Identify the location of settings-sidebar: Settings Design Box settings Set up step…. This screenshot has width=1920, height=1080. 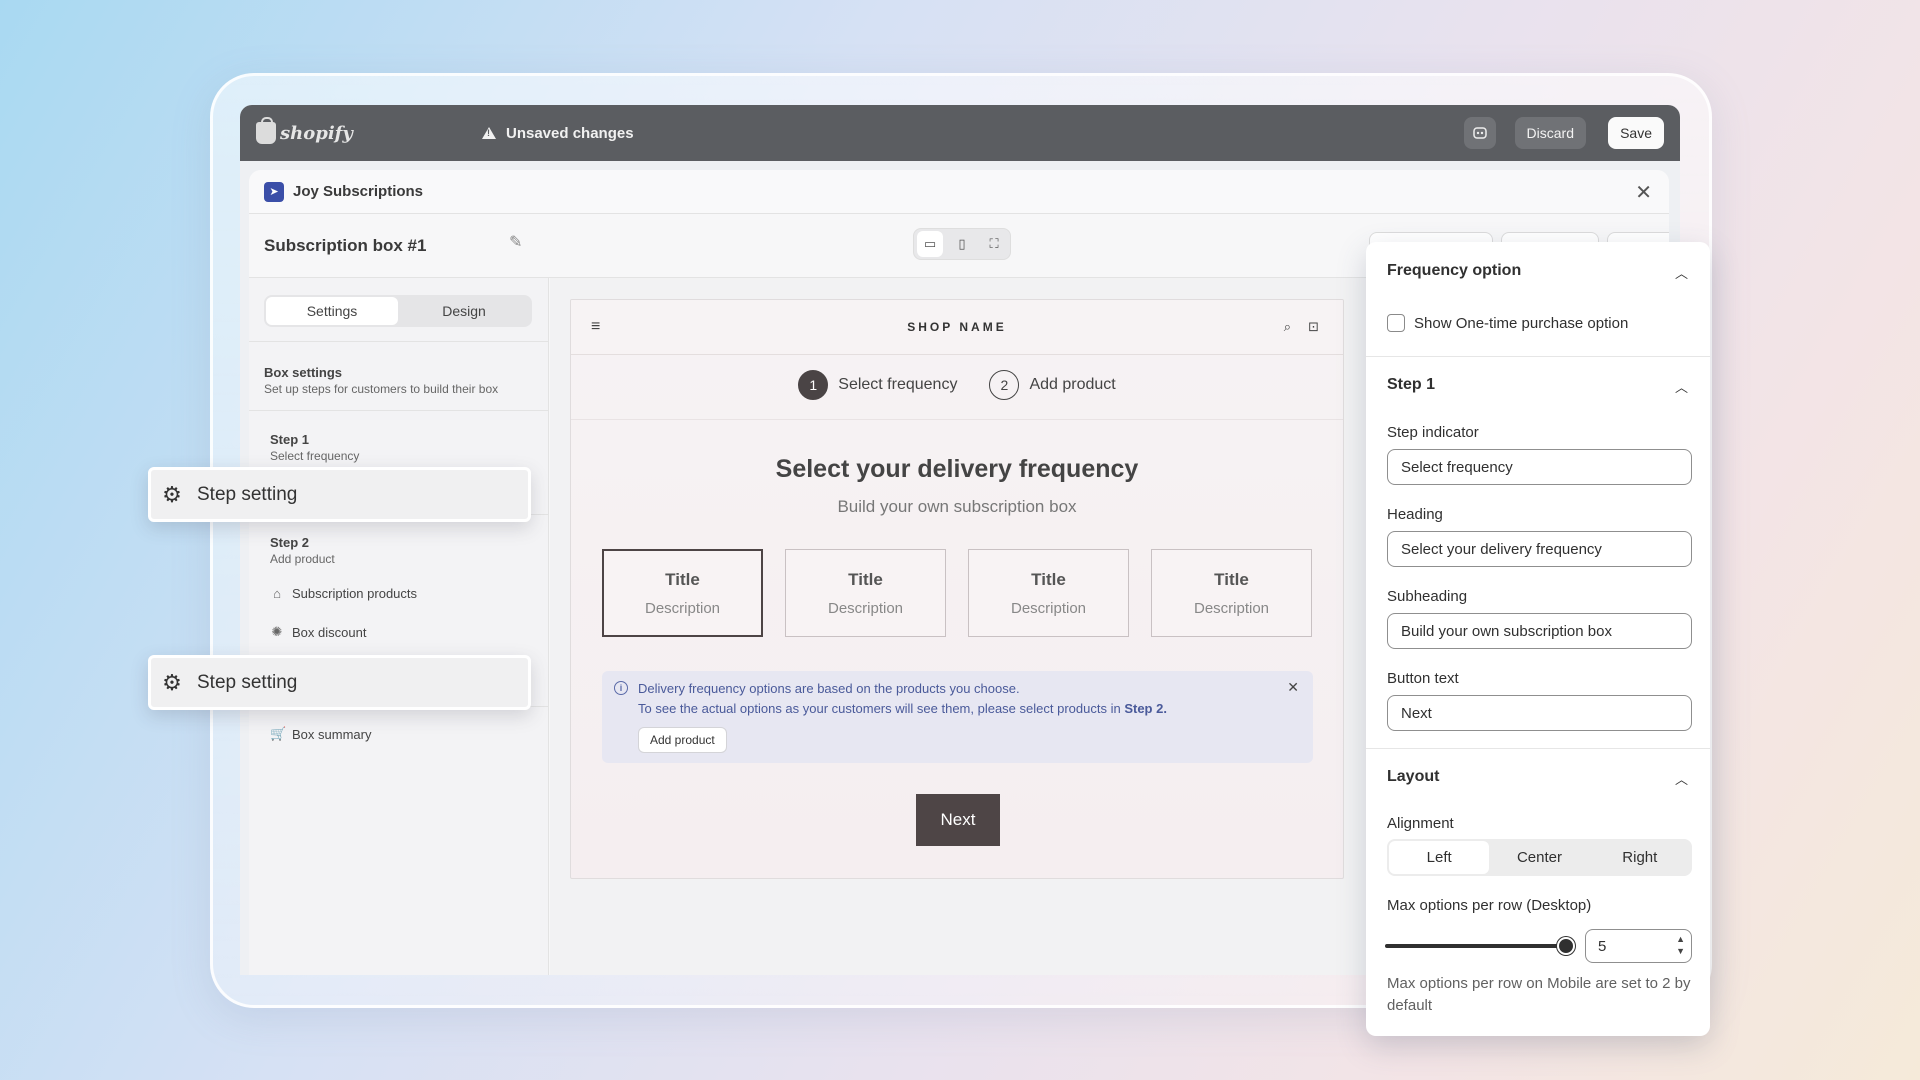
(399, 626).